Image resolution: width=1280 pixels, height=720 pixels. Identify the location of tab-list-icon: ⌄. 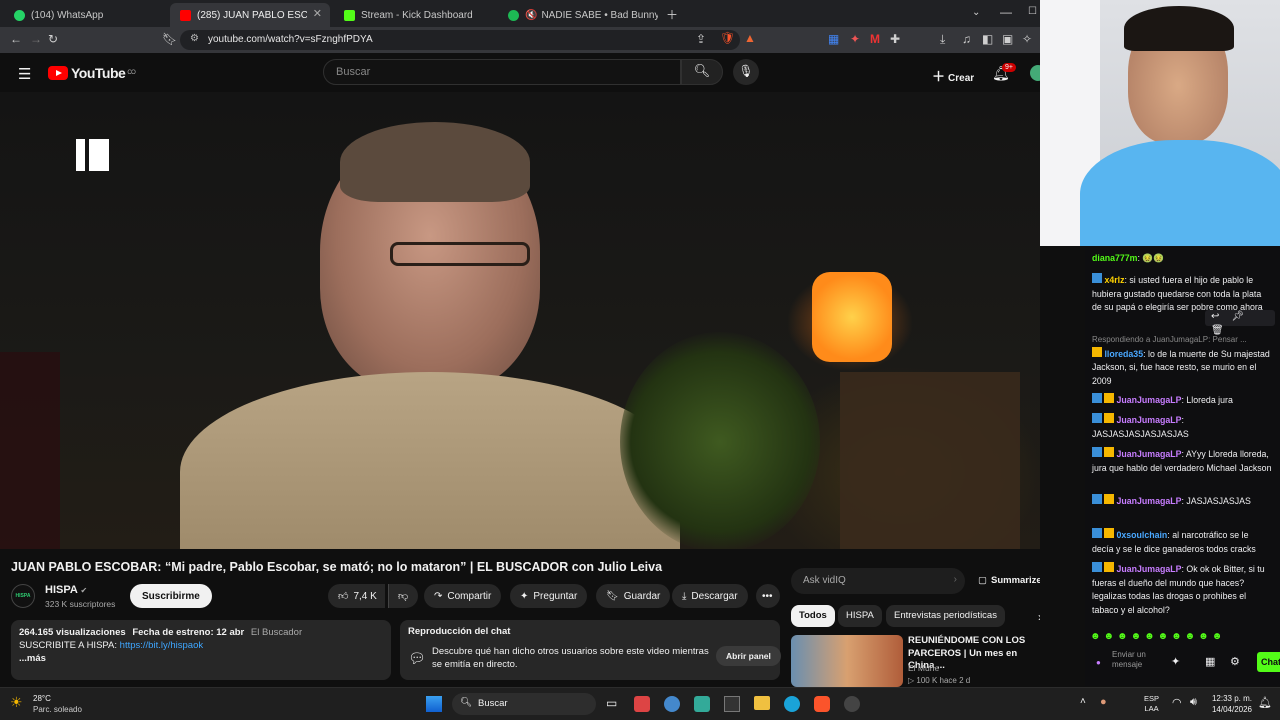
(976, 12).